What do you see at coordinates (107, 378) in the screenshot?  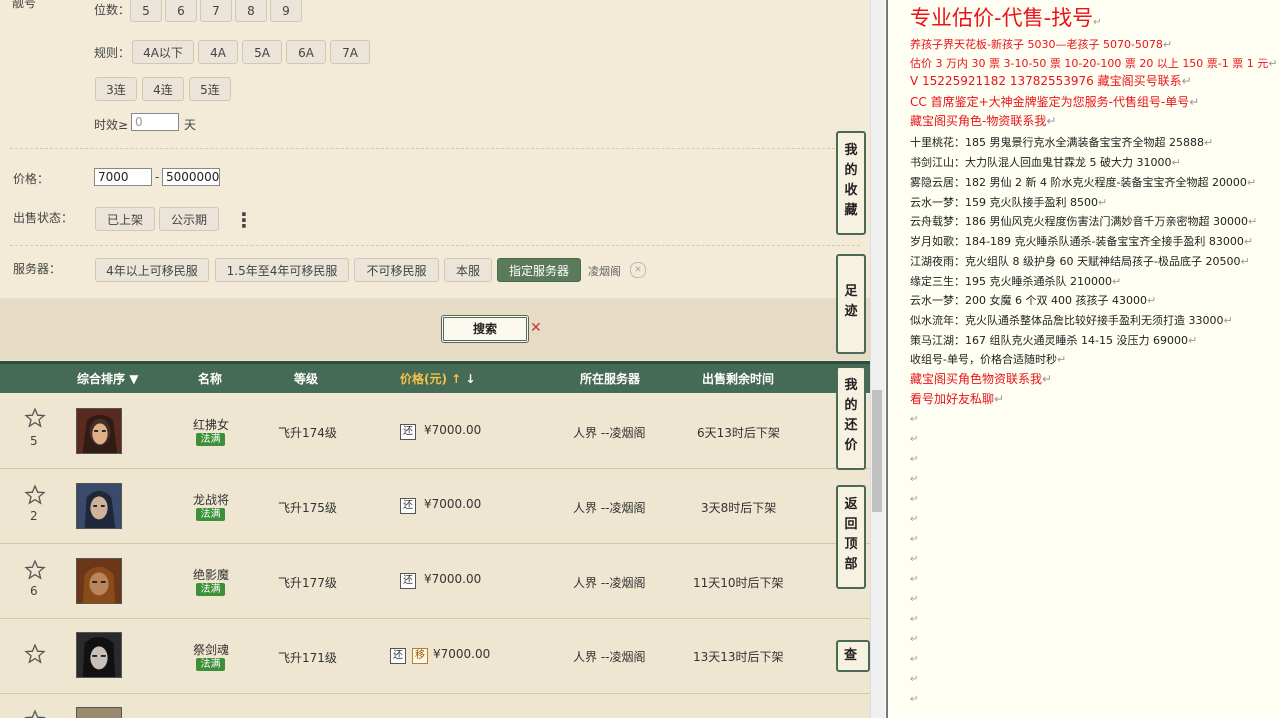 I see `sort-header: 综合排序 ▼` at bounding box center [107, 378].